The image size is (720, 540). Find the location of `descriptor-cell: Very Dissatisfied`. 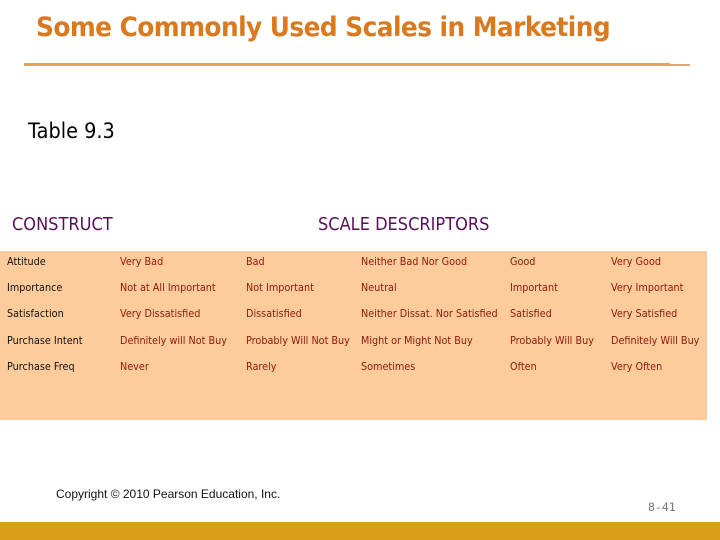

descriptor-cell: Very Dissatisfied is located at coordinates (160, 314).